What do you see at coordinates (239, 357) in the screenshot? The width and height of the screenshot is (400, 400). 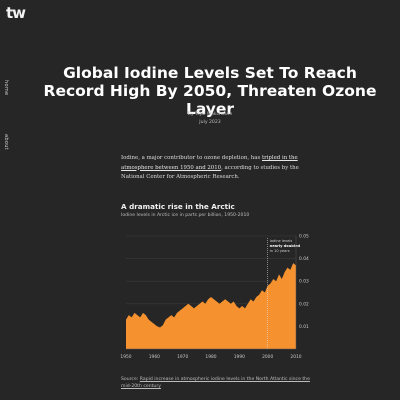 I see `x-tick-label-1990: 1990` at bounding box center [239, 357].